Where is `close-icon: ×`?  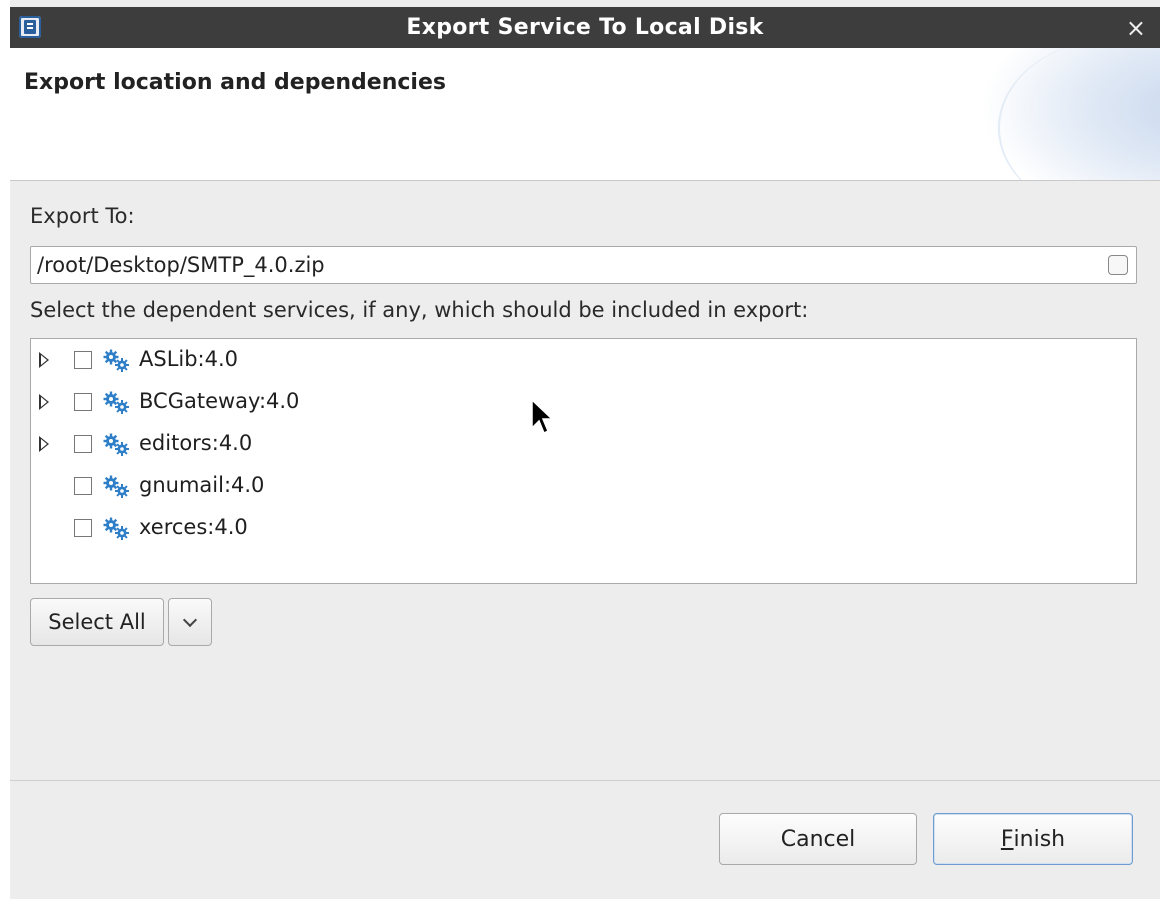 close-icon: × is located at coordinates (1136, 28).